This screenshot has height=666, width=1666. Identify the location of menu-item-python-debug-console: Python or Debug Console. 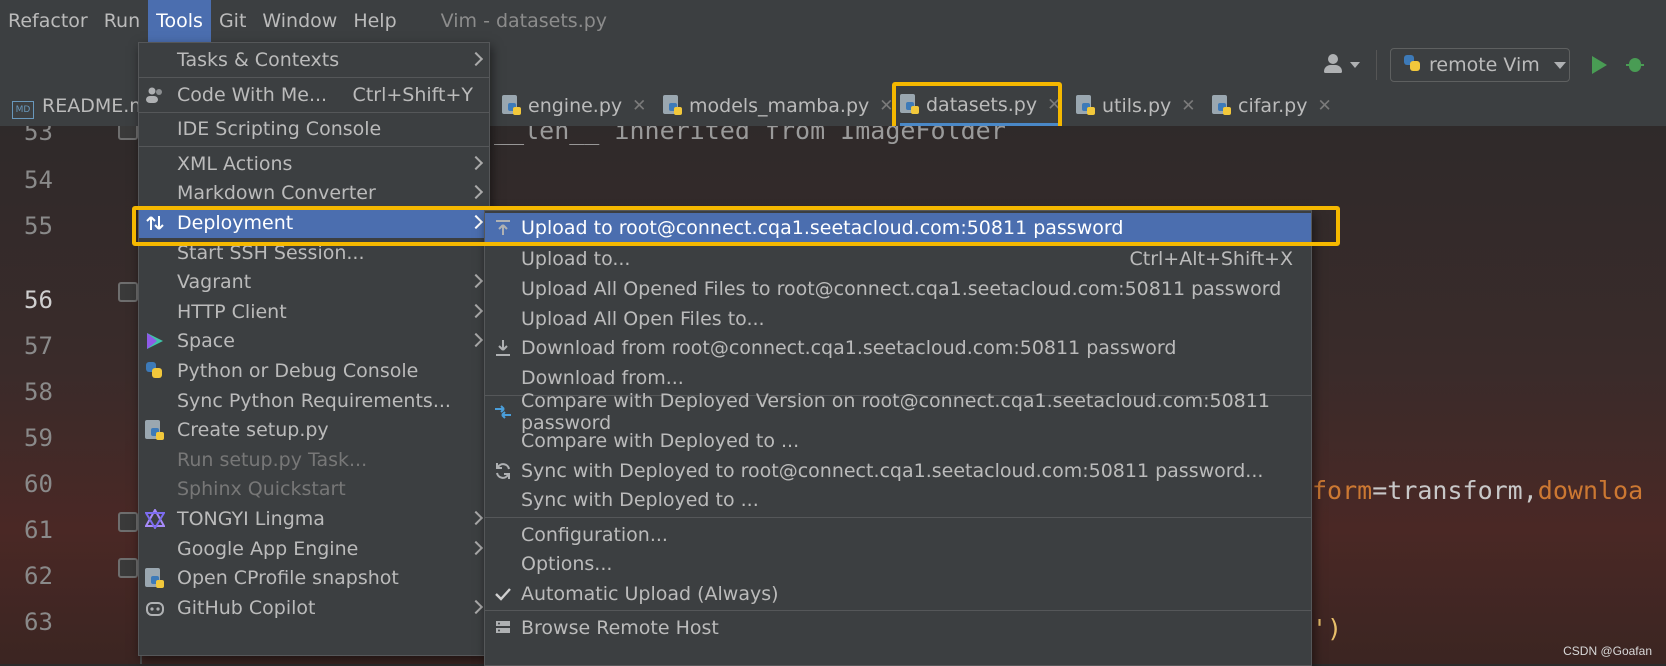
(314, 371).